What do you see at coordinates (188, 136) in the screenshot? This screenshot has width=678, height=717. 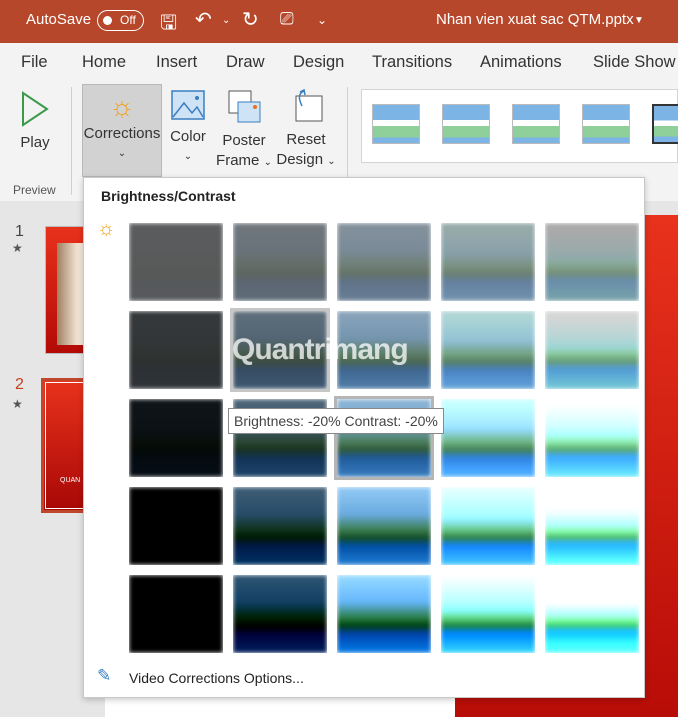 I see `color-label: Color` at bounding box center [188, 136].